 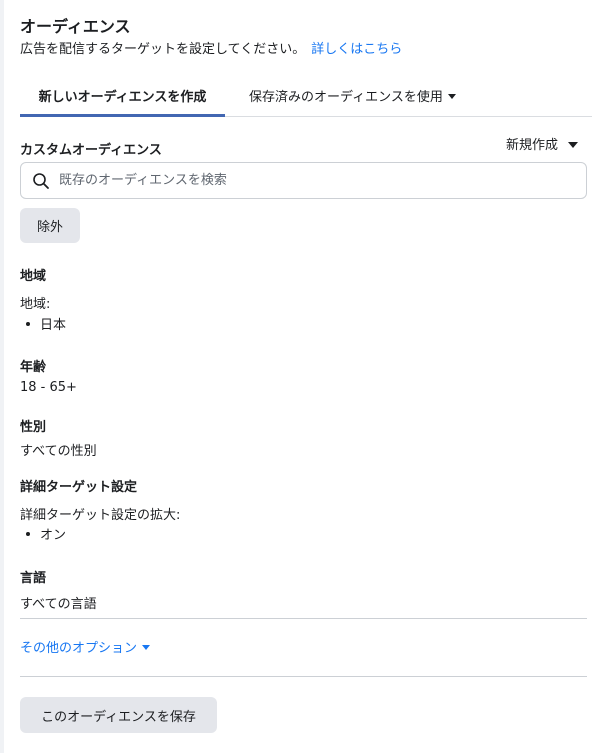 What do you see at coordinates (118, 715) in the screenshot?
I see `save-audience-button: このオーディエンスを保存` at bounding box center [118, 715].